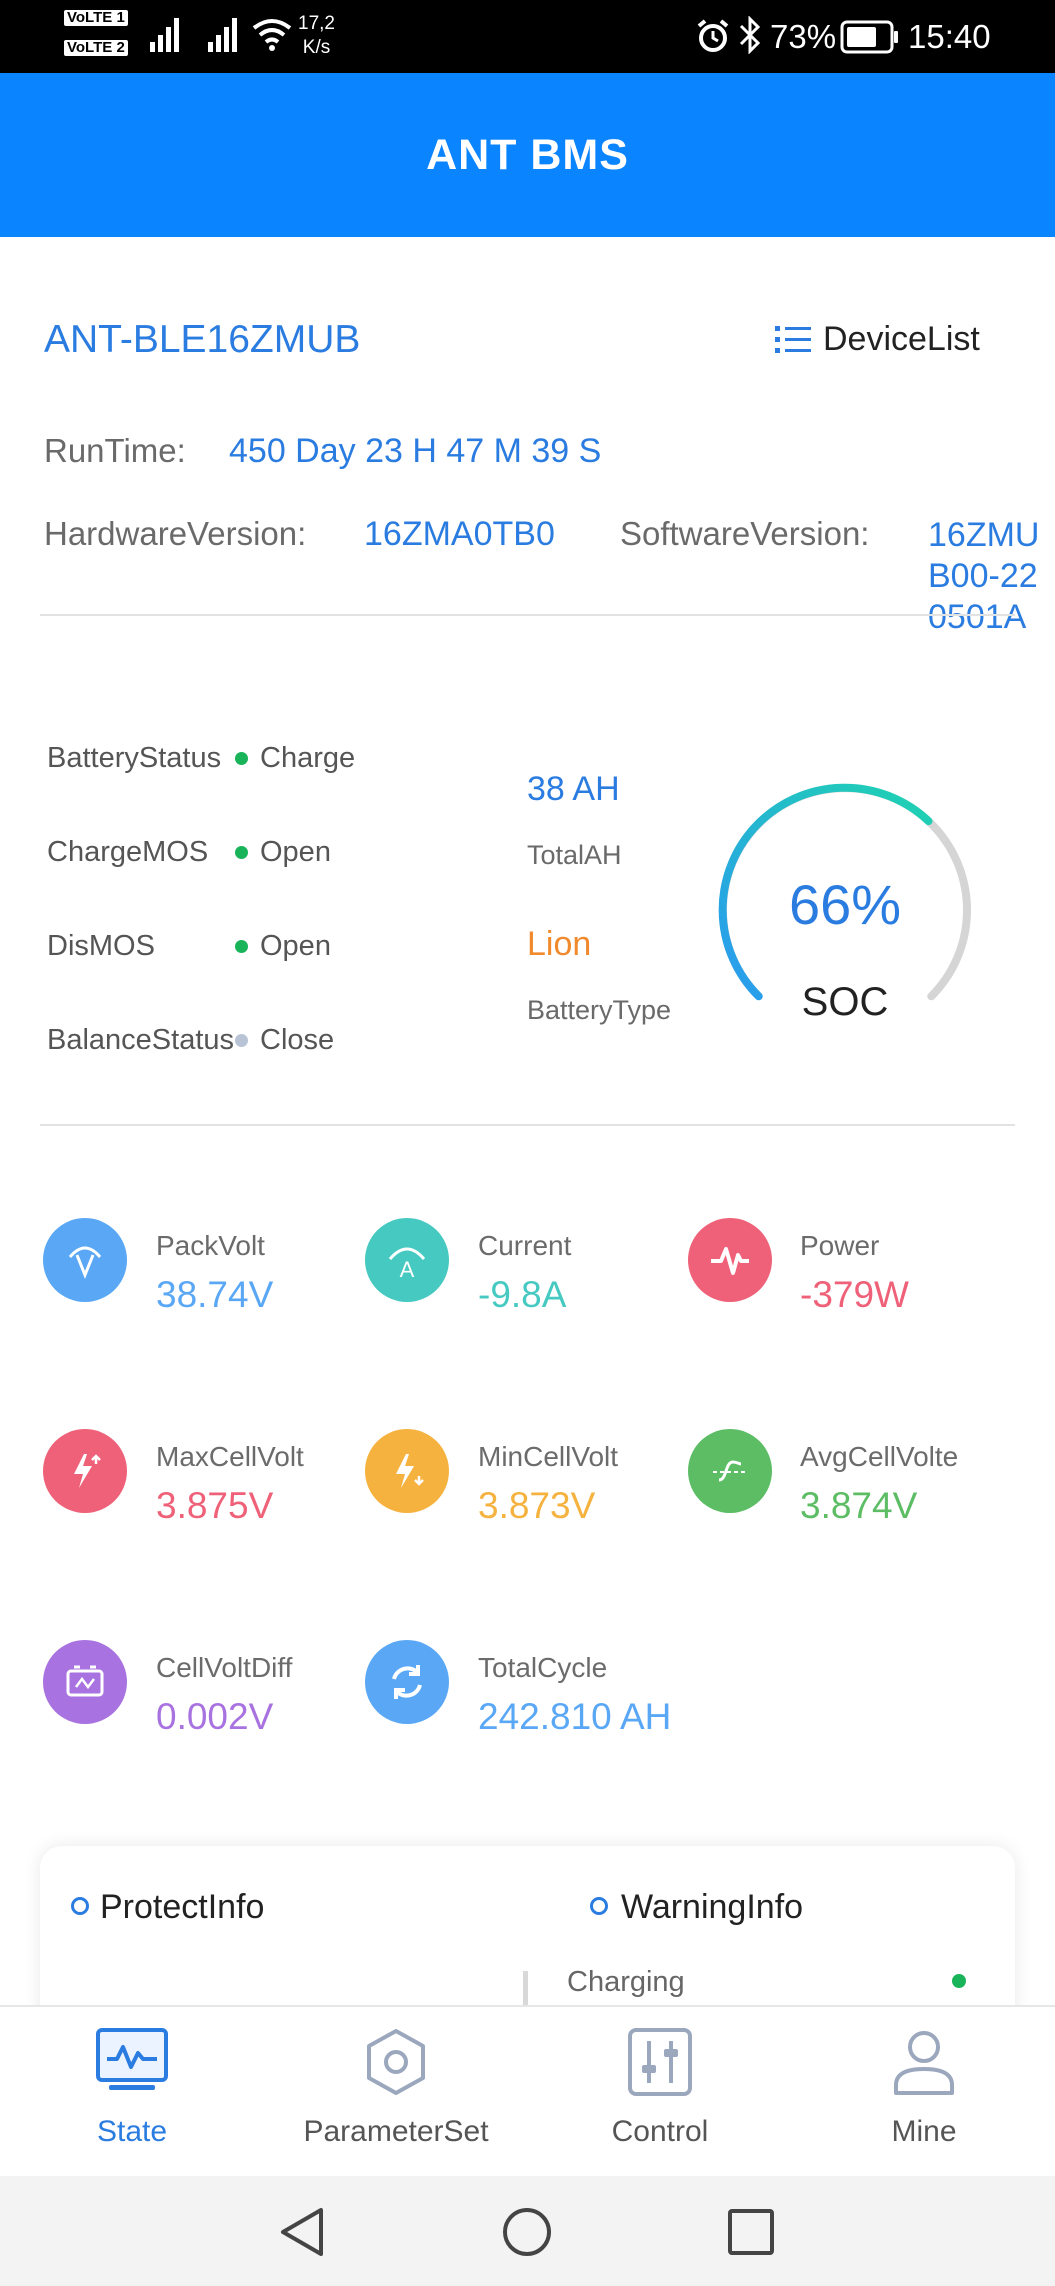 The height and width of the screenshot is (2286, 1055). What do you see at coordinates (869, 37) in the screenshot?
I see `battery-icon` at bounding box center [869, 37].